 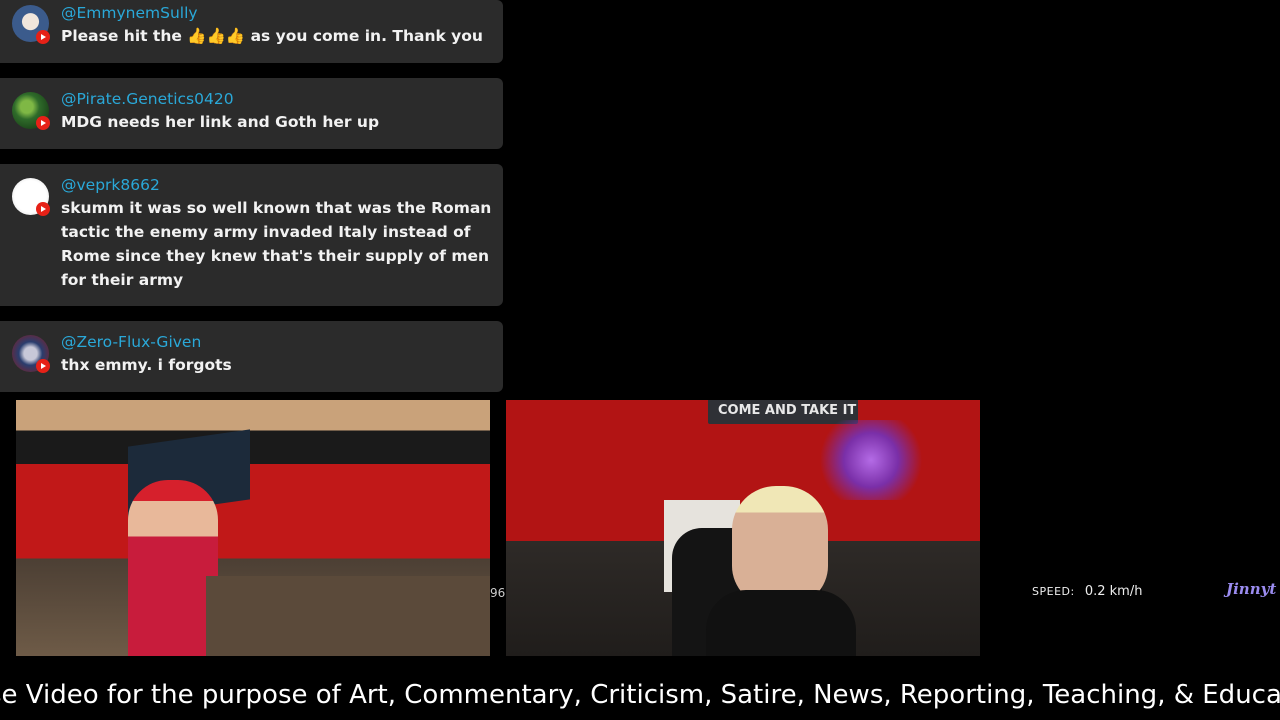 What do you see at coordinates (129, 13) in the screenshot?
I see `chat-username: @EmmynemSully` at bounding box center [129, 13].